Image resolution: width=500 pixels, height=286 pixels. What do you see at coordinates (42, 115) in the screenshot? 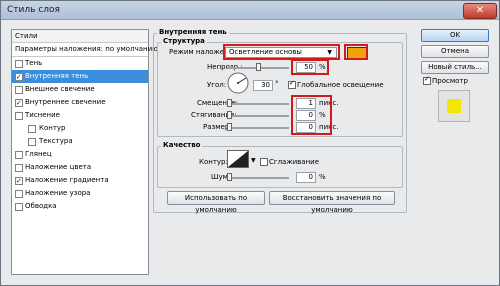
I see `style-item-label: Тиснение` at bounding box center [42, 115].